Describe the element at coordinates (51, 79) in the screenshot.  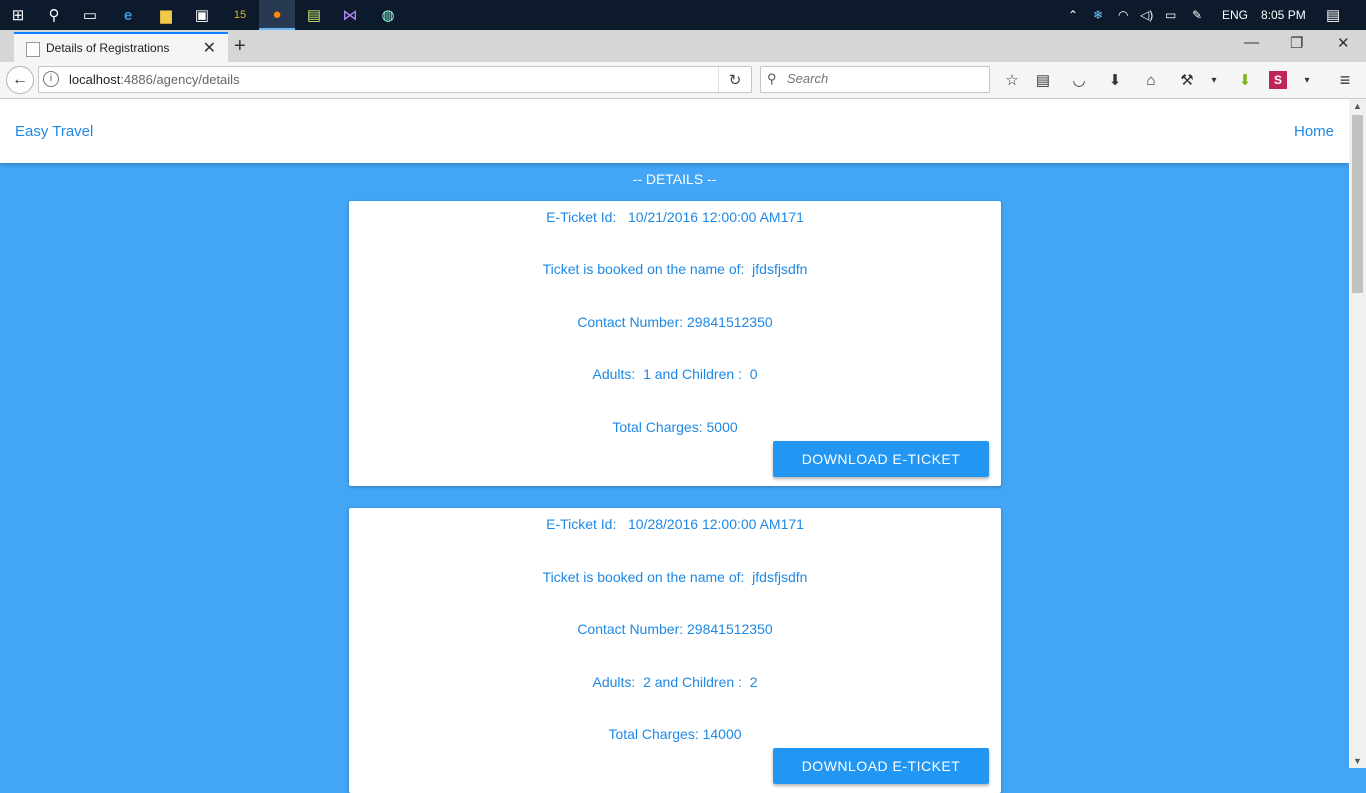
I see `info-icon: i` at that location.